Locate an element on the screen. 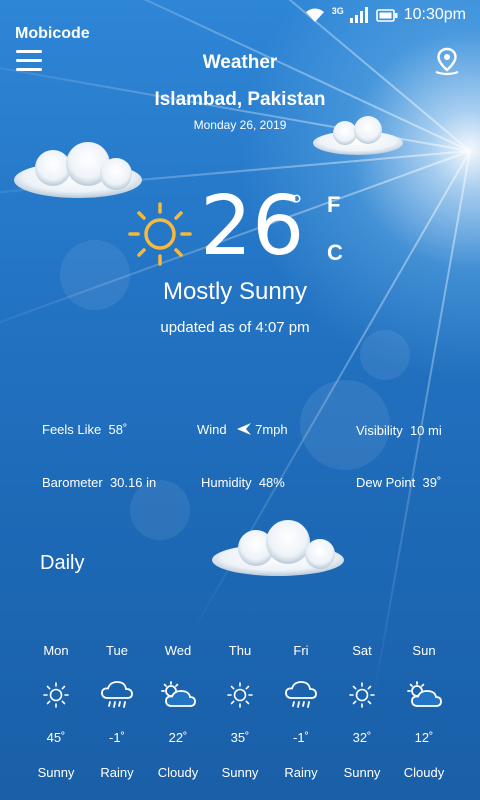 Image resolution: width=480 pixels, height=800 pixels. day-forecast: Tue -1˚ Rainy is located at coordinates (117, 711).